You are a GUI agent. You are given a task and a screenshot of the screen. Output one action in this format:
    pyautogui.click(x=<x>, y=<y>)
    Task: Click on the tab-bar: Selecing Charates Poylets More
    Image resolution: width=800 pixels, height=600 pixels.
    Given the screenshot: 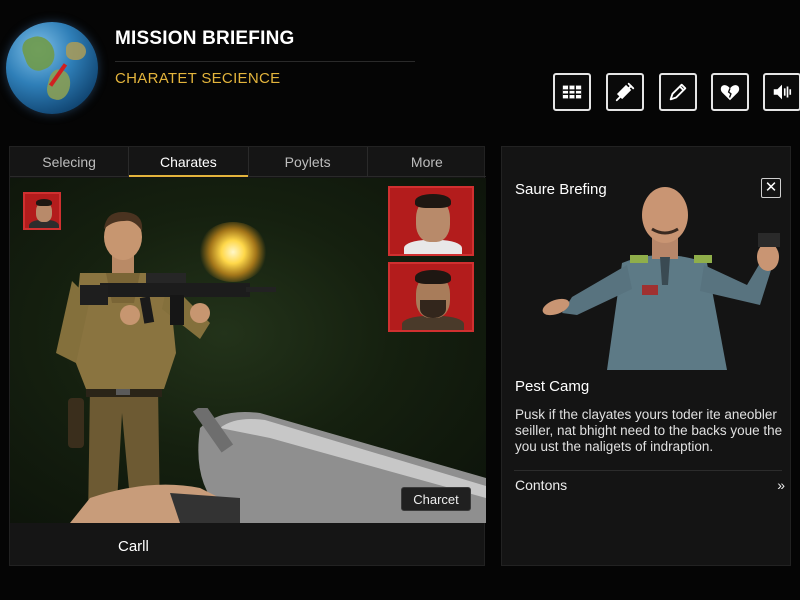 What is the action you would take?
    pyautogui.click(x=248, y=162)
    